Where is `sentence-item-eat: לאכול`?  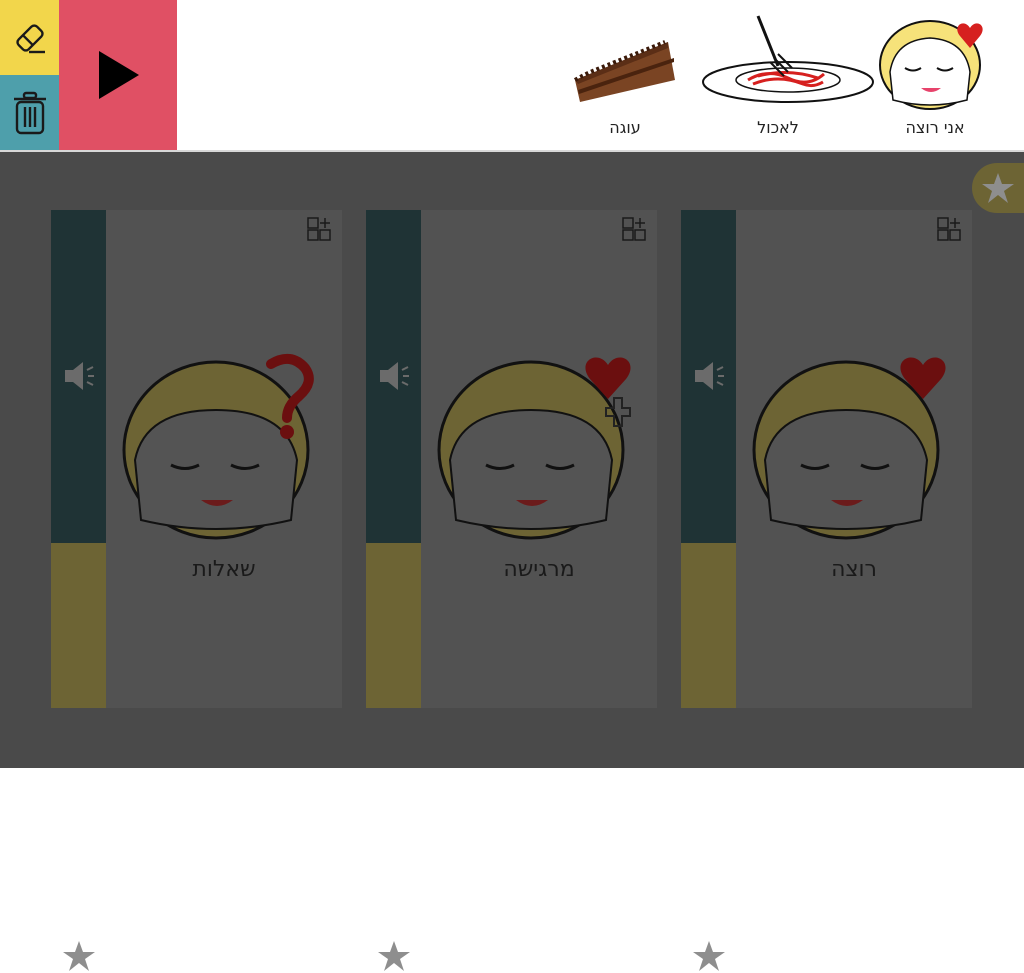 sentence-item-eat: לאכול is located at coordinates (786, 75).